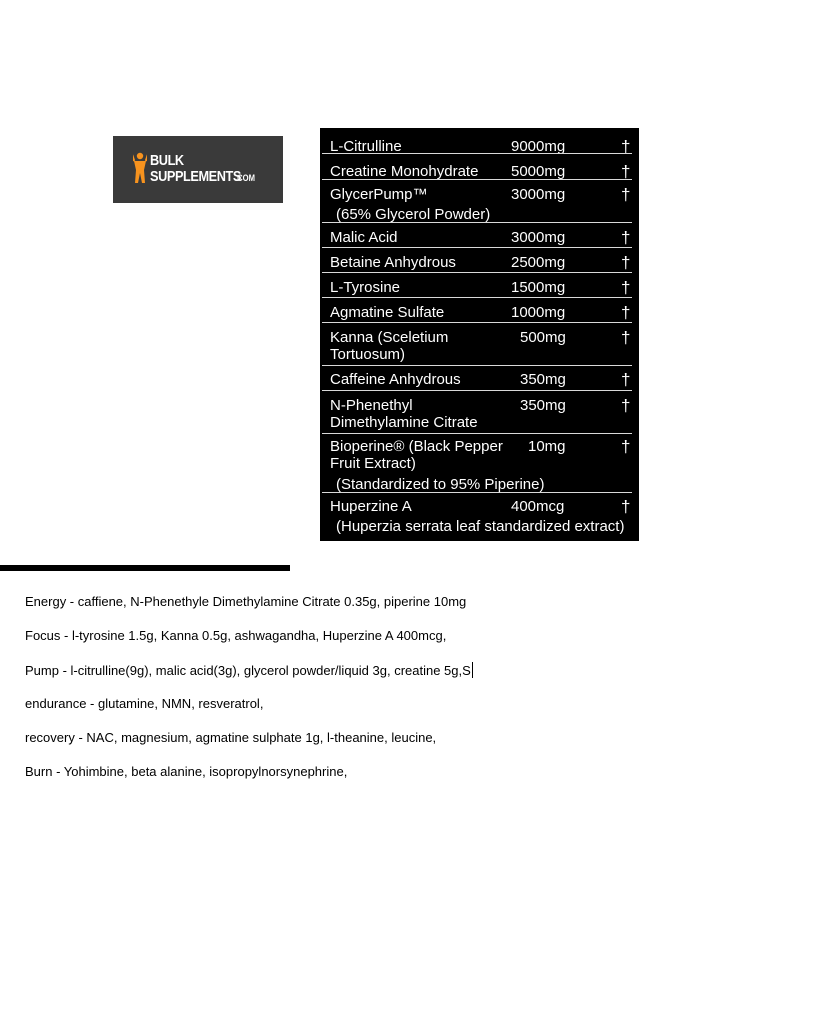  What do you see at coordinates (538, 287) in the screenshot?
I see `ingredient-amount: 1500mg` at bounding box center [538, 287].